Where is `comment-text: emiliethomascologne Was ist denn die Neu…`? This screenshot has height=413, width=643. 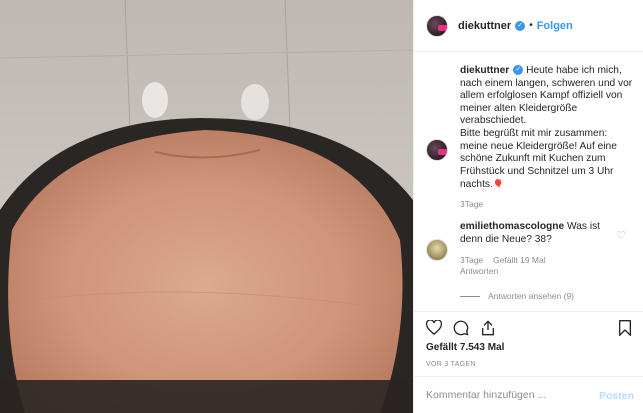
comment-text: emiliethomascologne Was ist denn die Neu… is located at coordinates (535, 233).